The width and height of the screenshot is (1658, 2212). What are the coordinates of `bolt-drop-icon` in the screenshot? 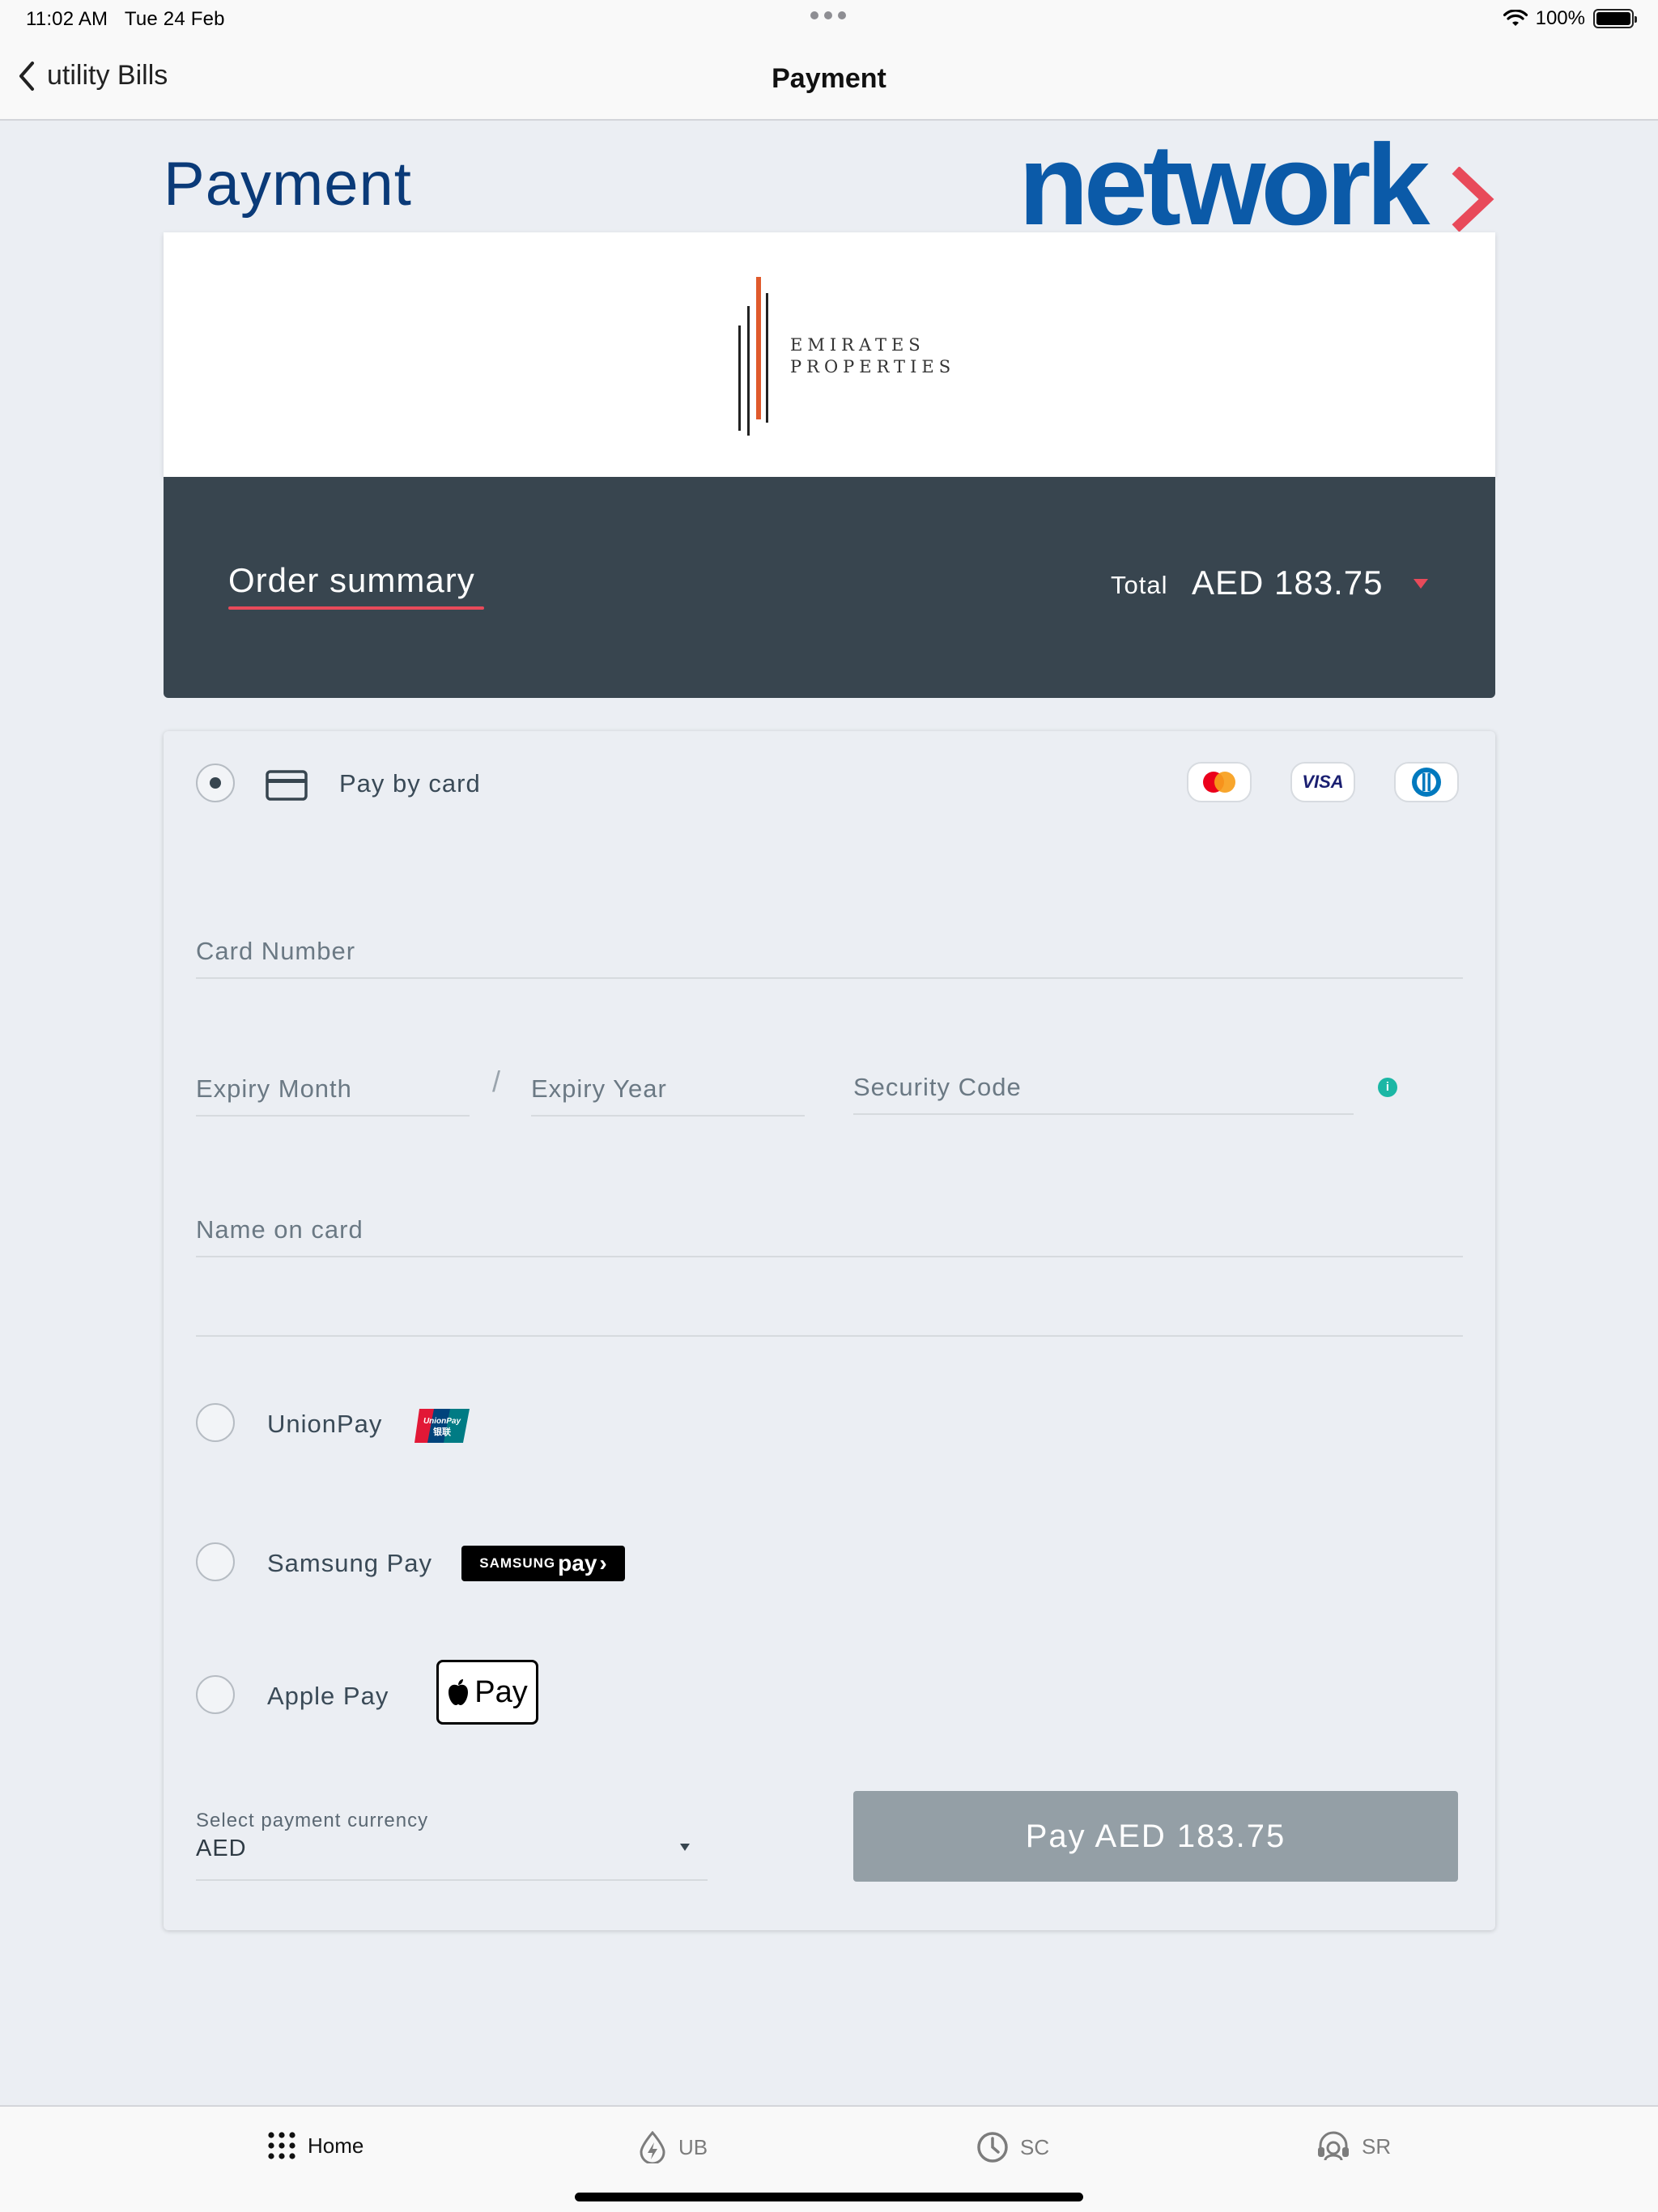 It's located at (652, 2147).